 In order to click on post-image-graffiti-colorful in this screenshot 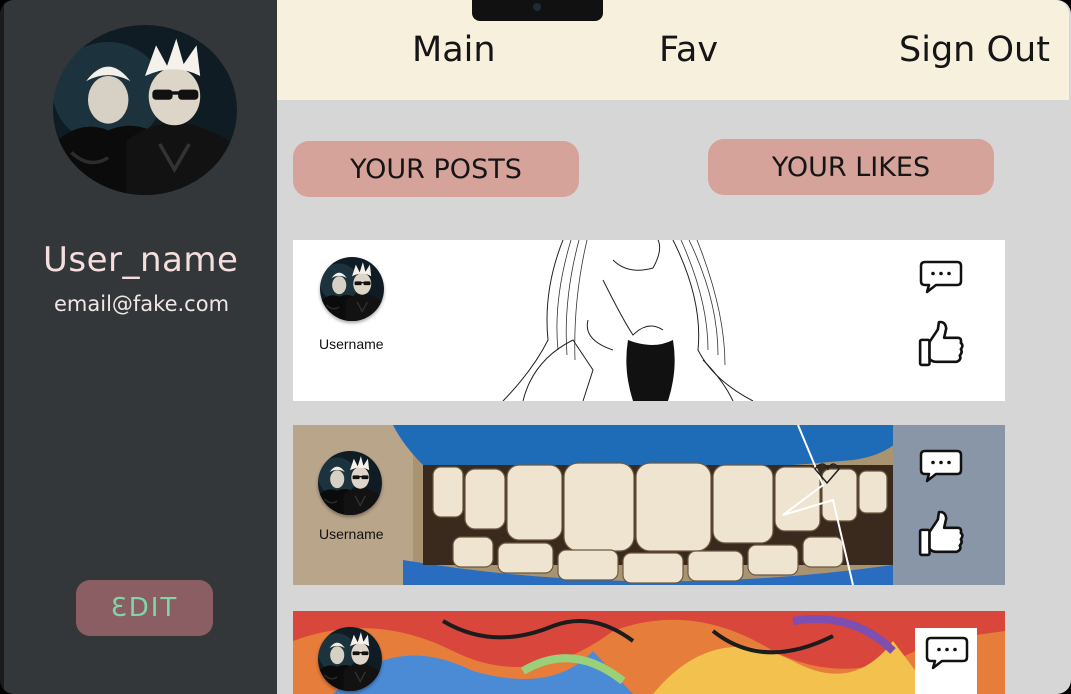, I will do `click(649, 652)`.